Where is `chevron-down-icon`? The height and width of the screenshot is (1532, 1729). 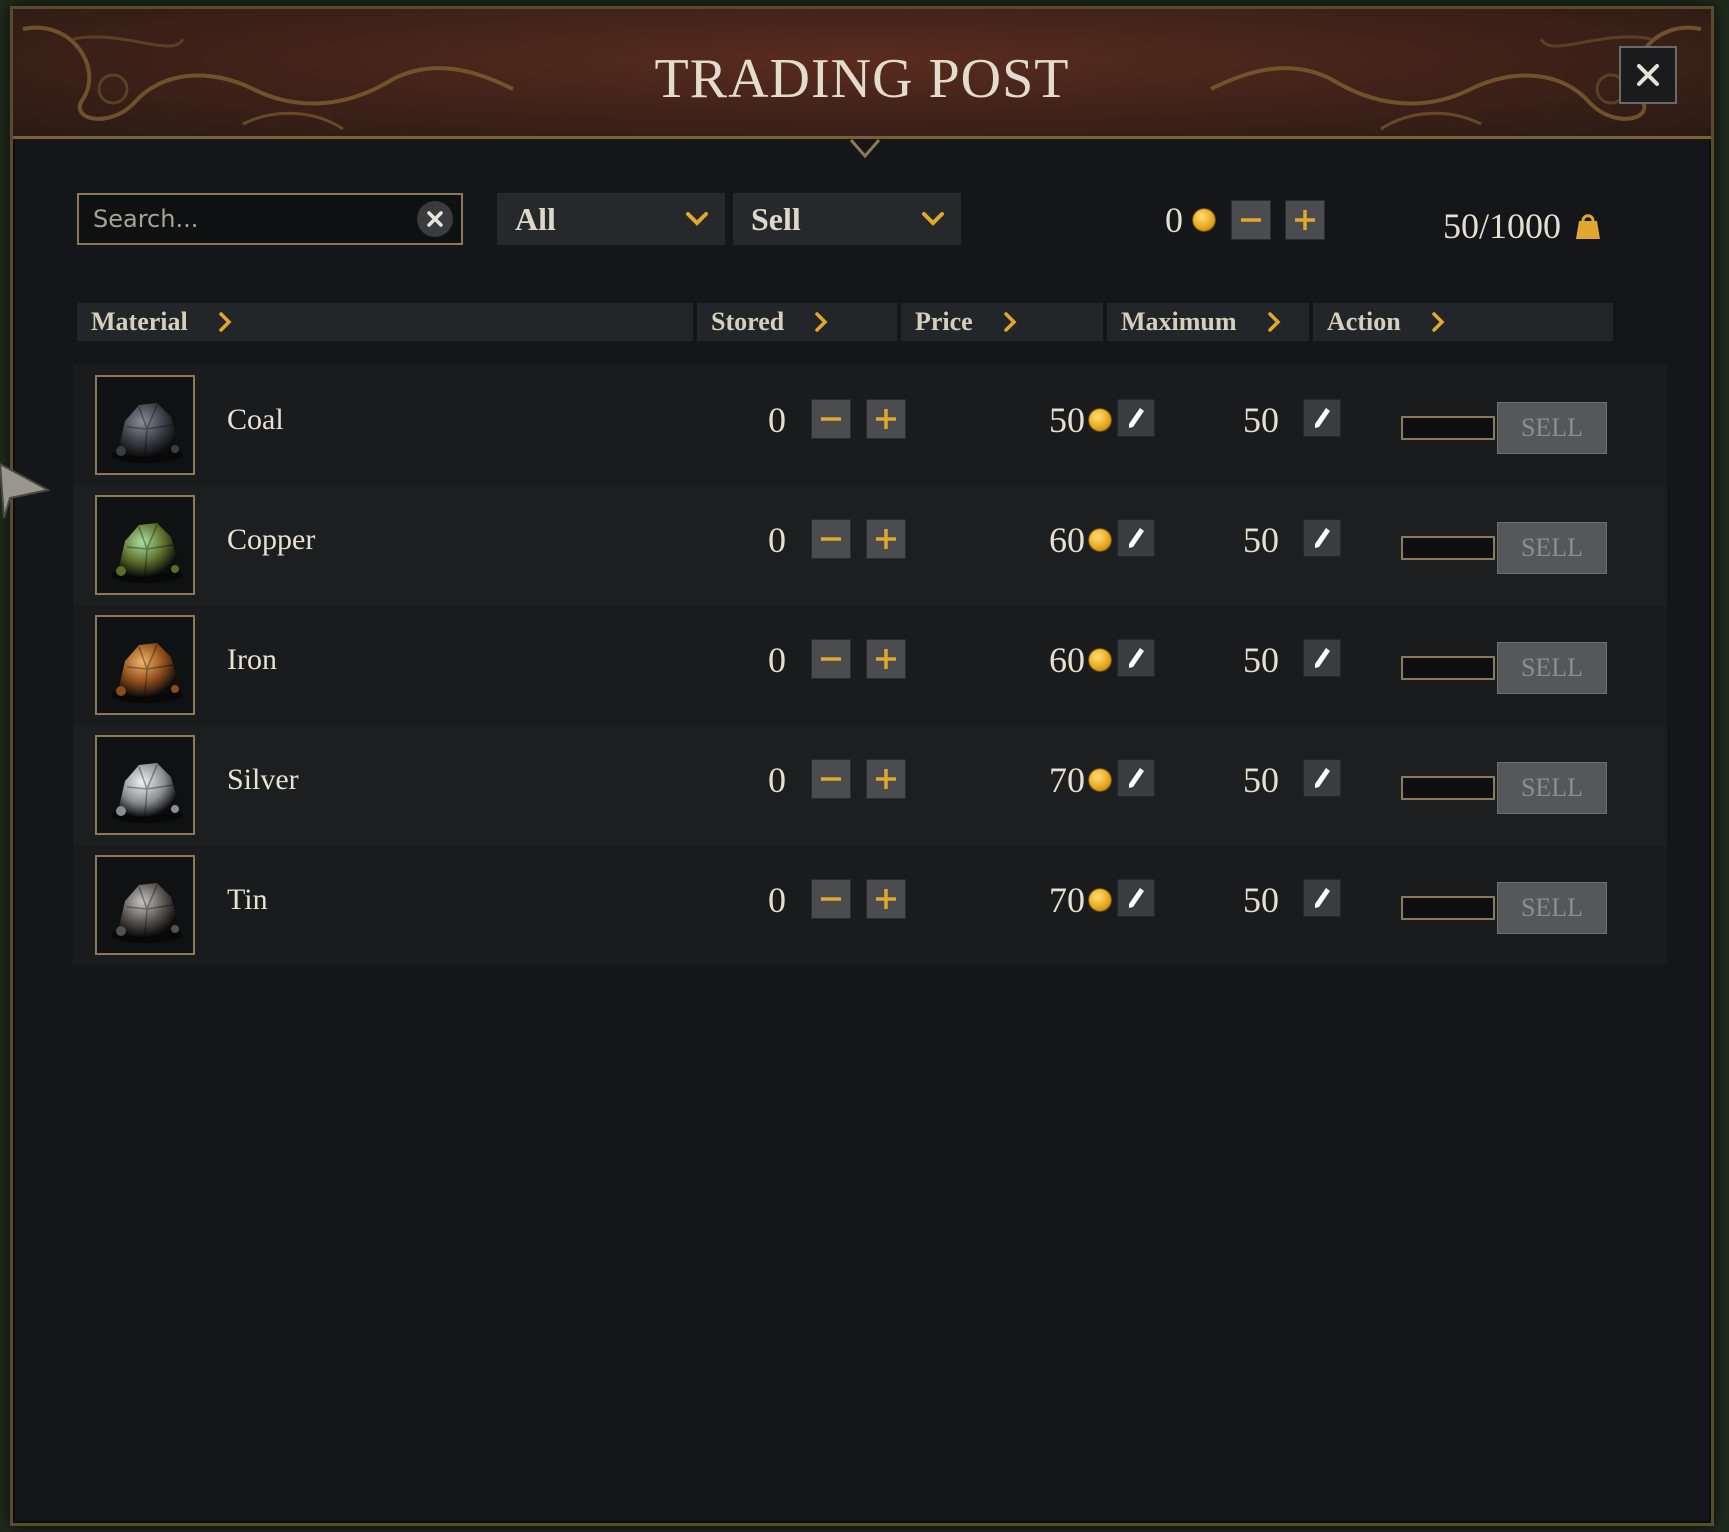 chevron-down-icon is located at coordinates (697, 219).